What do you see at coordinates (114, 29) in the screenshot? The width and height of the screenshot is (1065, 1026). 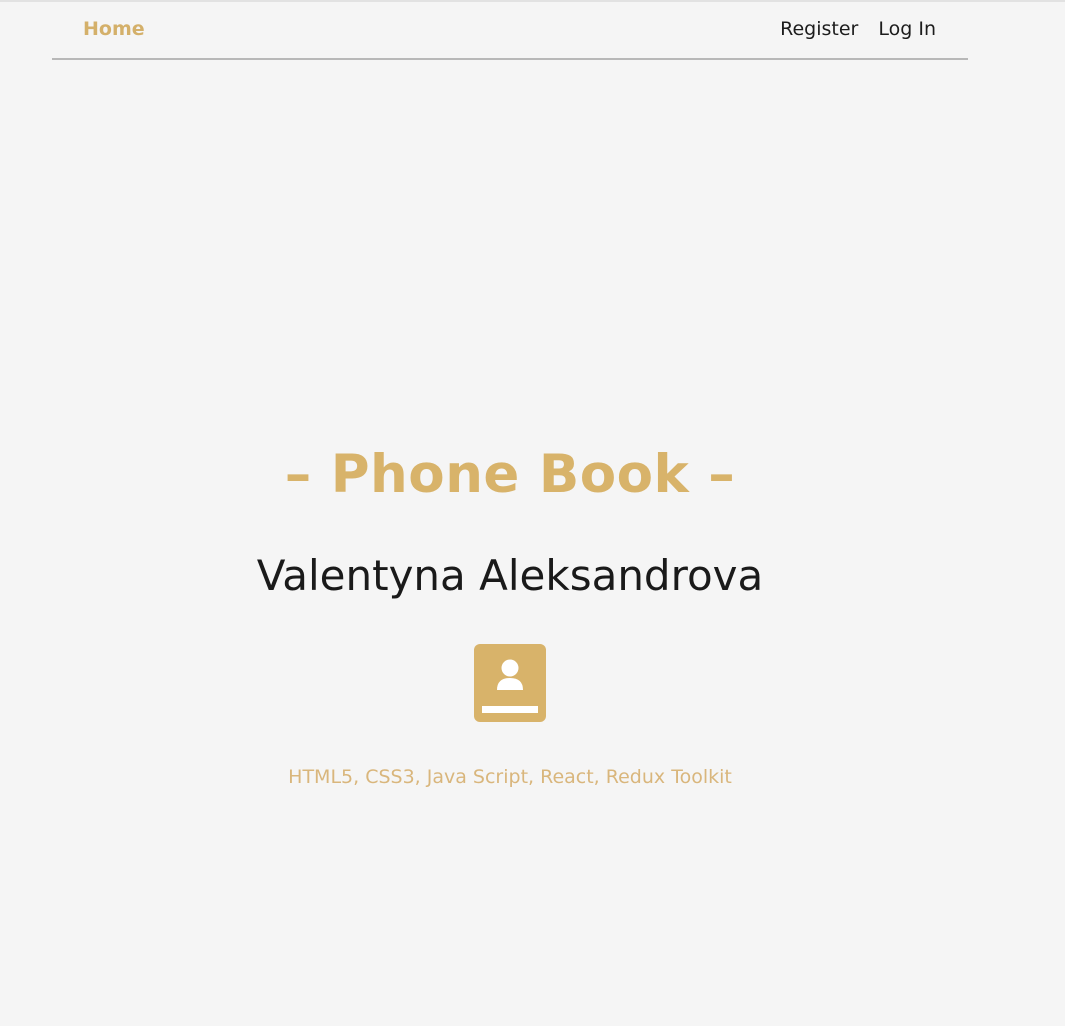 I see `nav-home-link: Home` at bounding box center [114, 29].